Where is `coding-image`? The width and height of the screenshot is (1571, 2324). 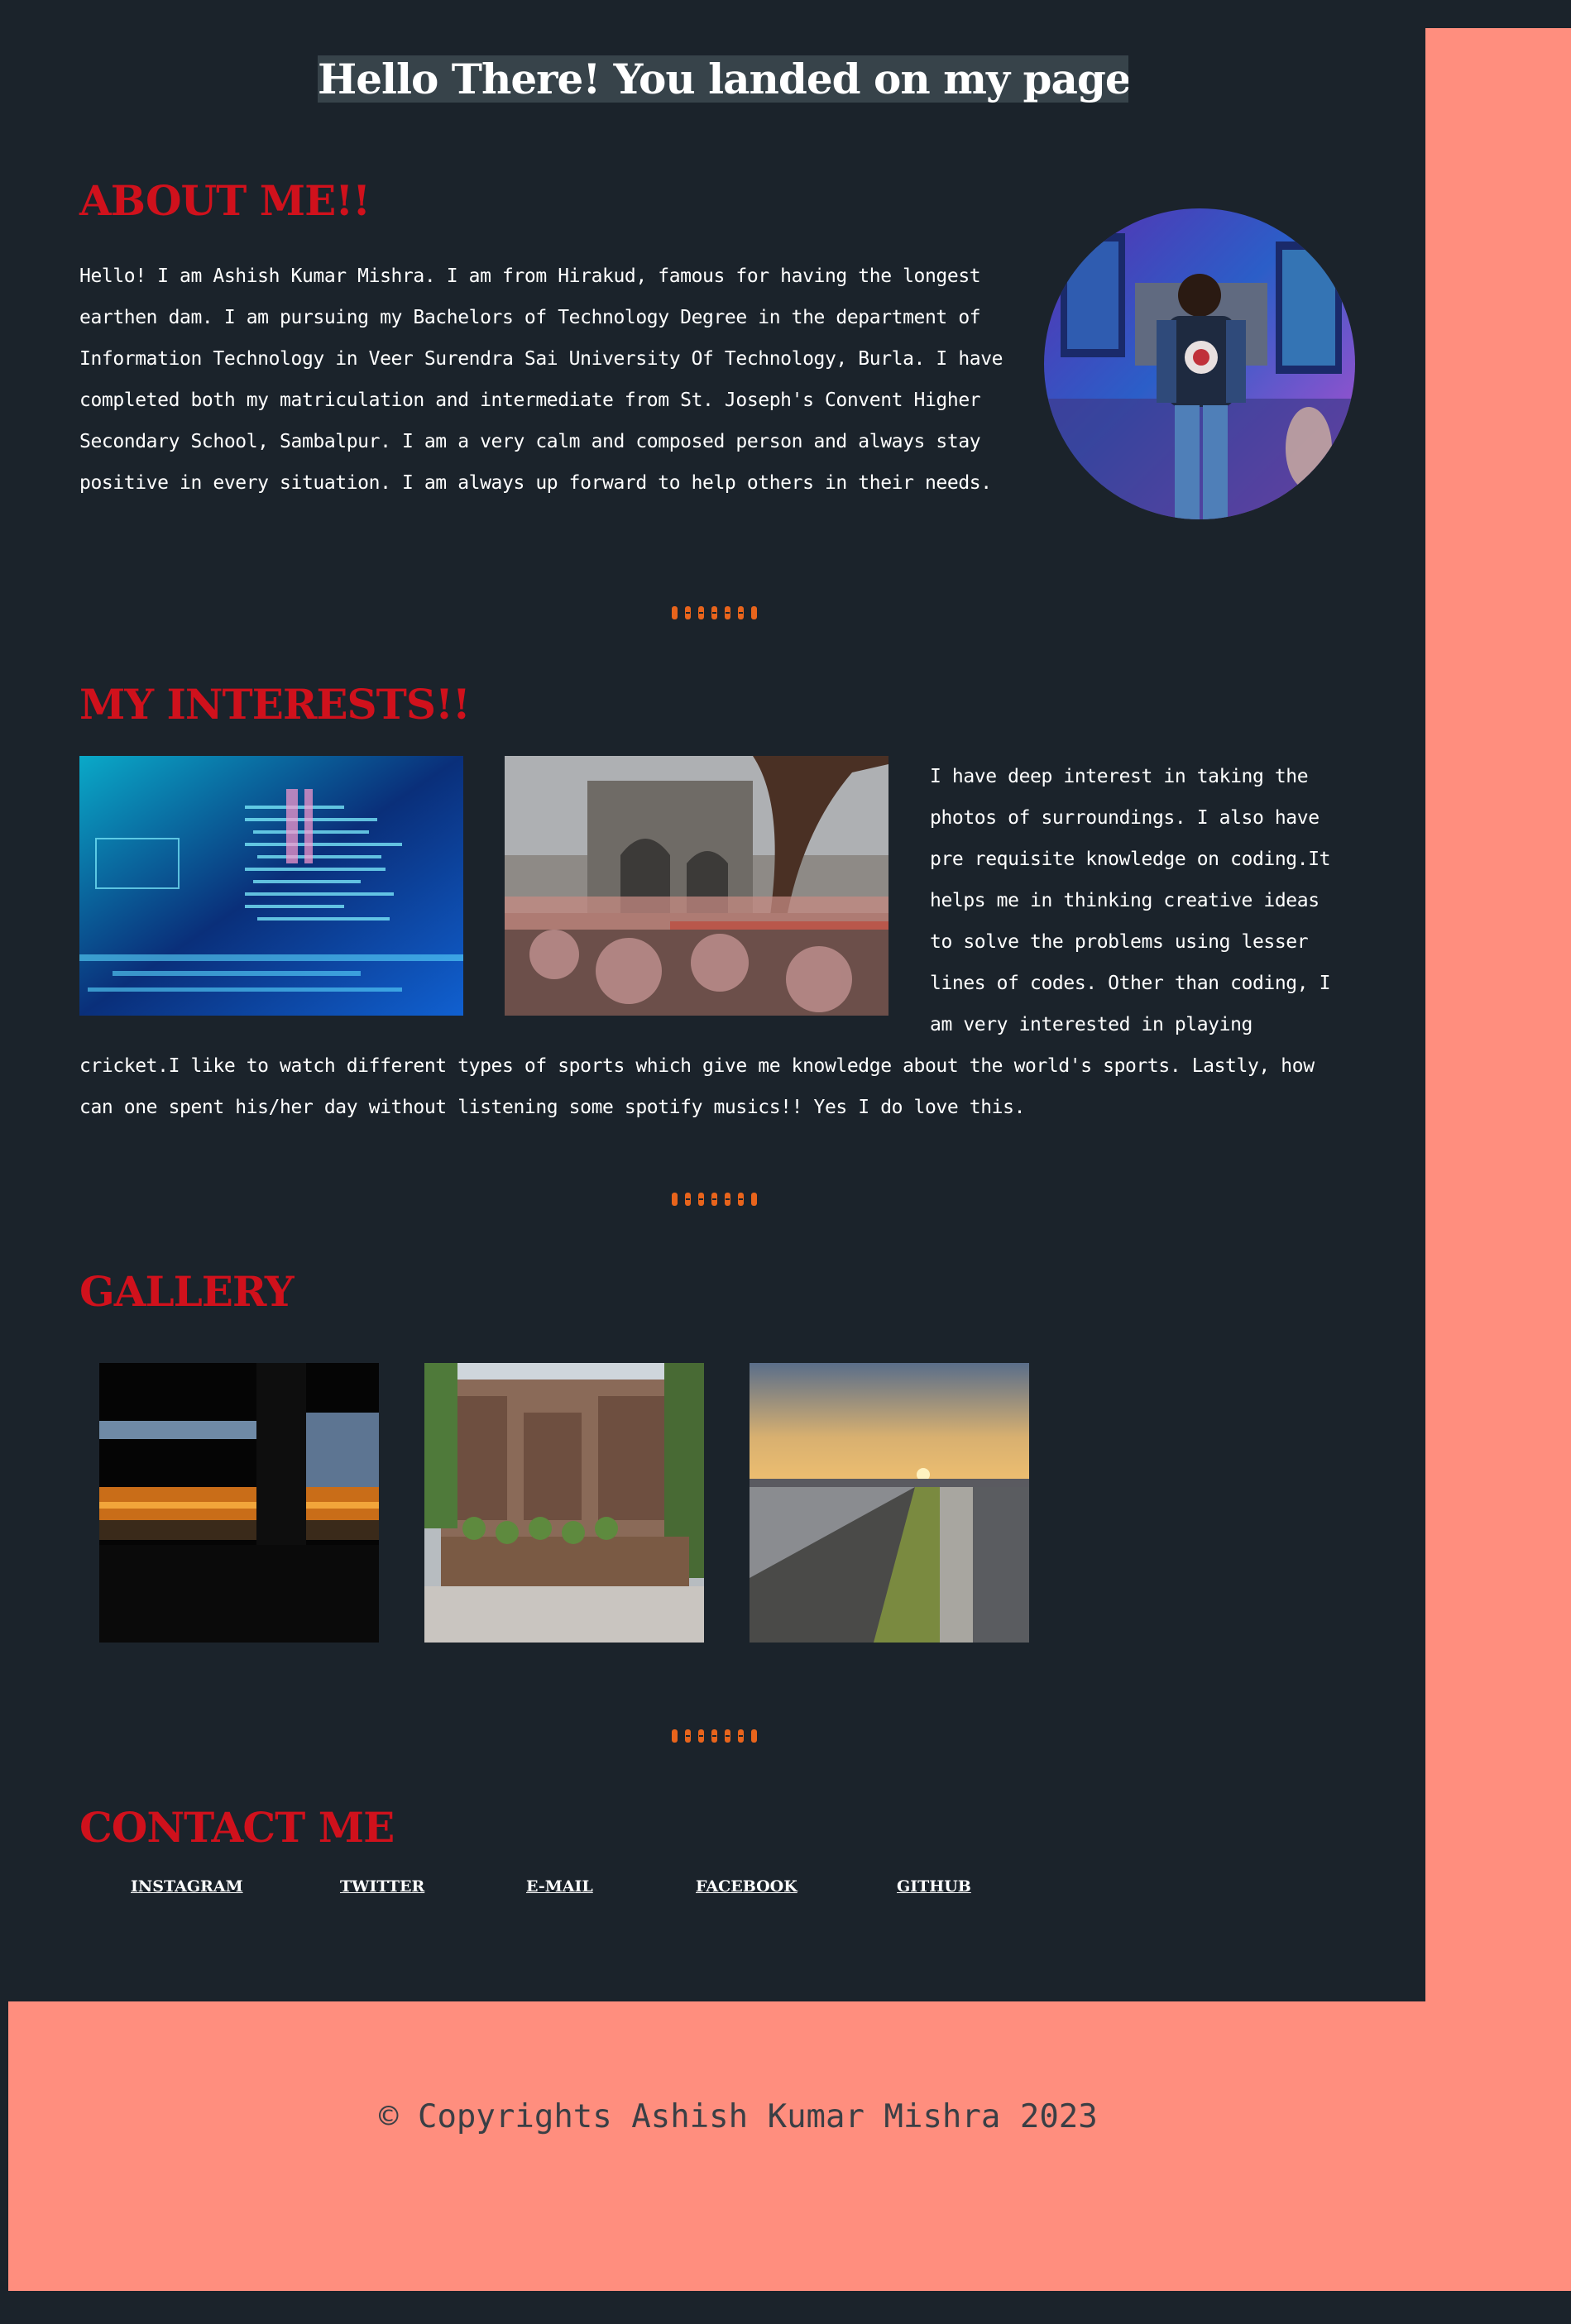 coding-image is located at coordinates (271, 886).